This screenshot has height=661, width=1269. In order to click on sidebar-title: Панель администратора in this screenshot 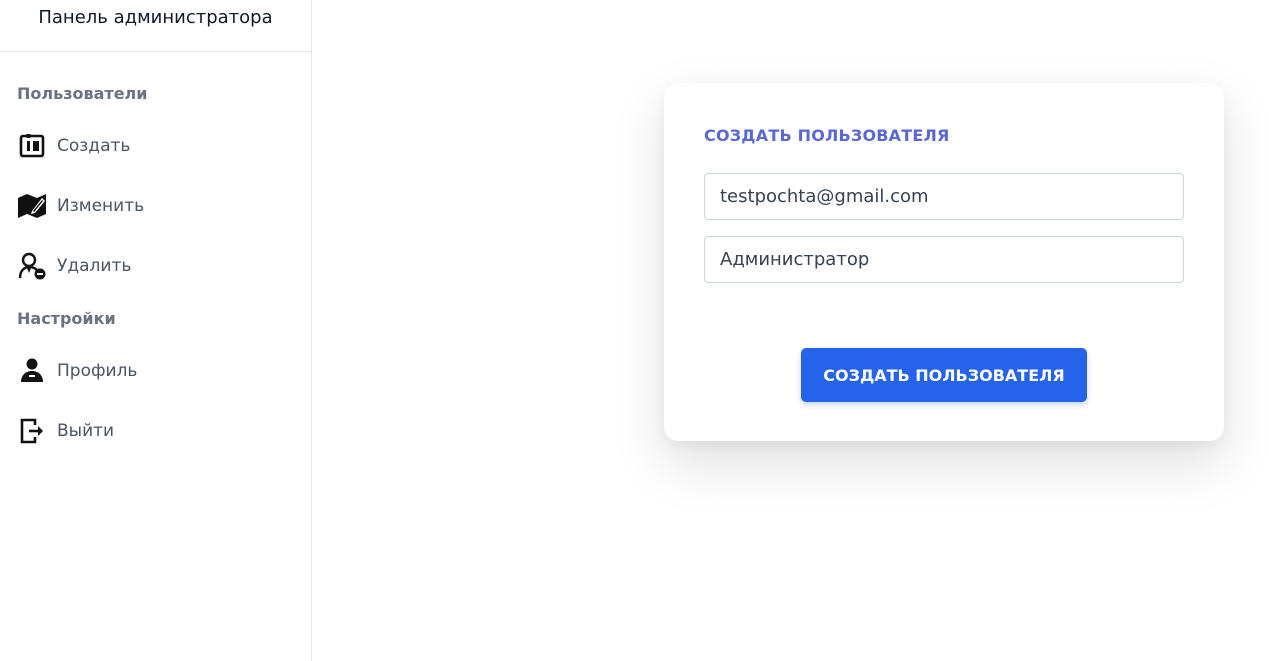, I will do `click(155, 26)`.